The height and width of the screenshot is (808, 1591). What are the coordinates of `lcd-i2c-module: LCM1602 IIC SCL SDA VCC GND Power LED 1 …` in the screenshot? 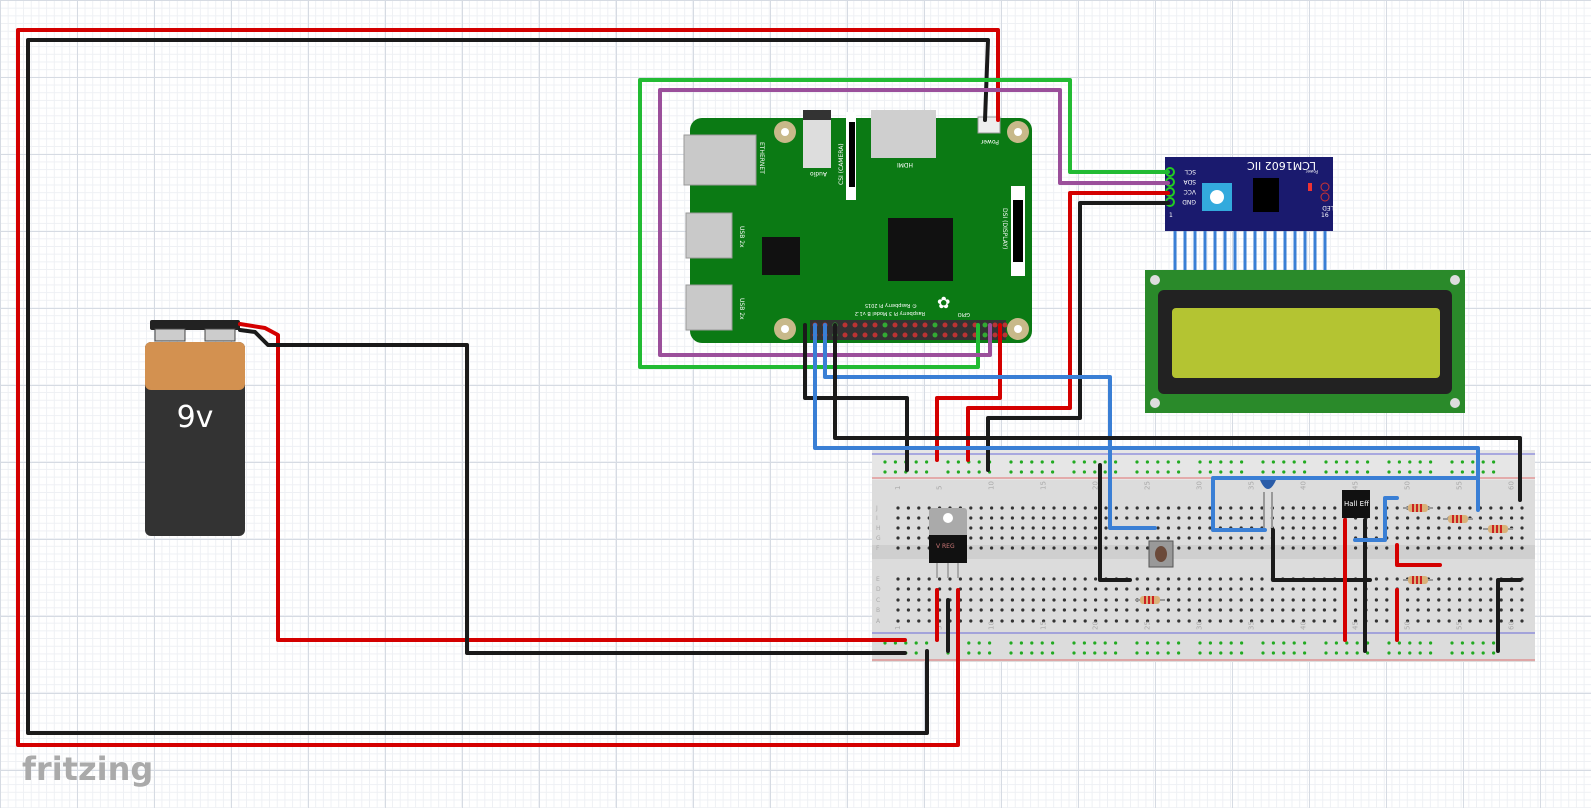 It's located at (1249, 194).